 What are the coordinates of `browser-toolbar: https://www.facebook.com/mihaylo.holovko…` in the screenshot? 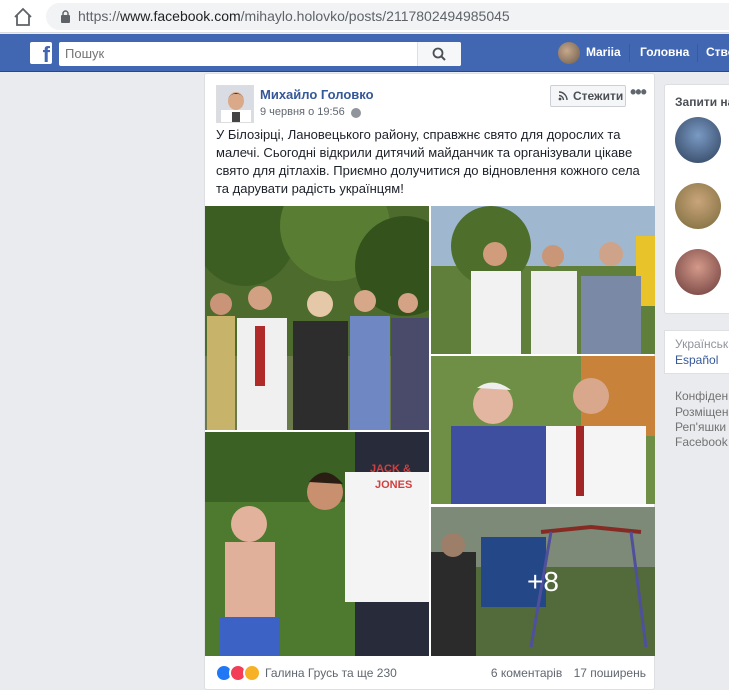 It's located at (364, 16).